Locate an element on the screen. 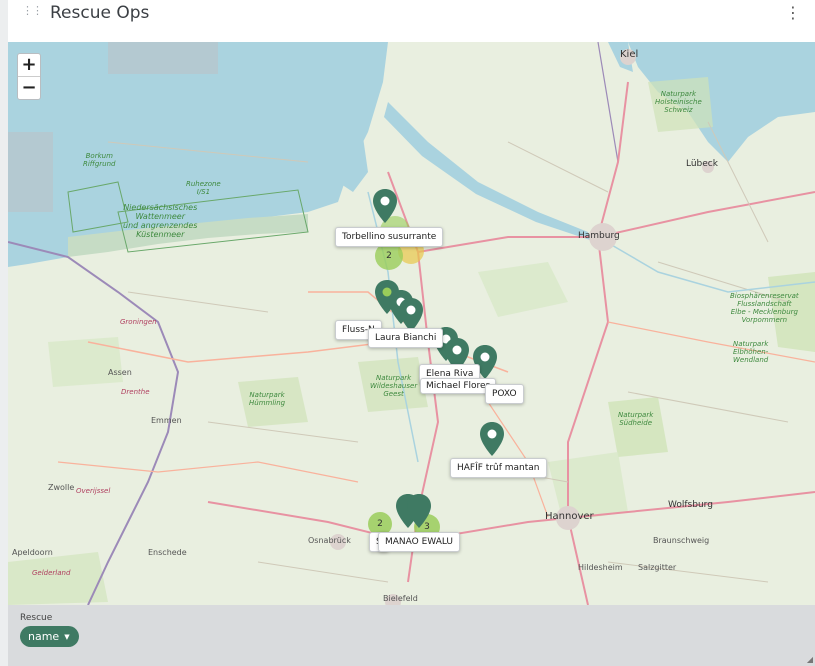 The height and width of the screenshot is (666, 815). marker-tooltip: Torbellino susurrante is located at coordinates (389, 237).